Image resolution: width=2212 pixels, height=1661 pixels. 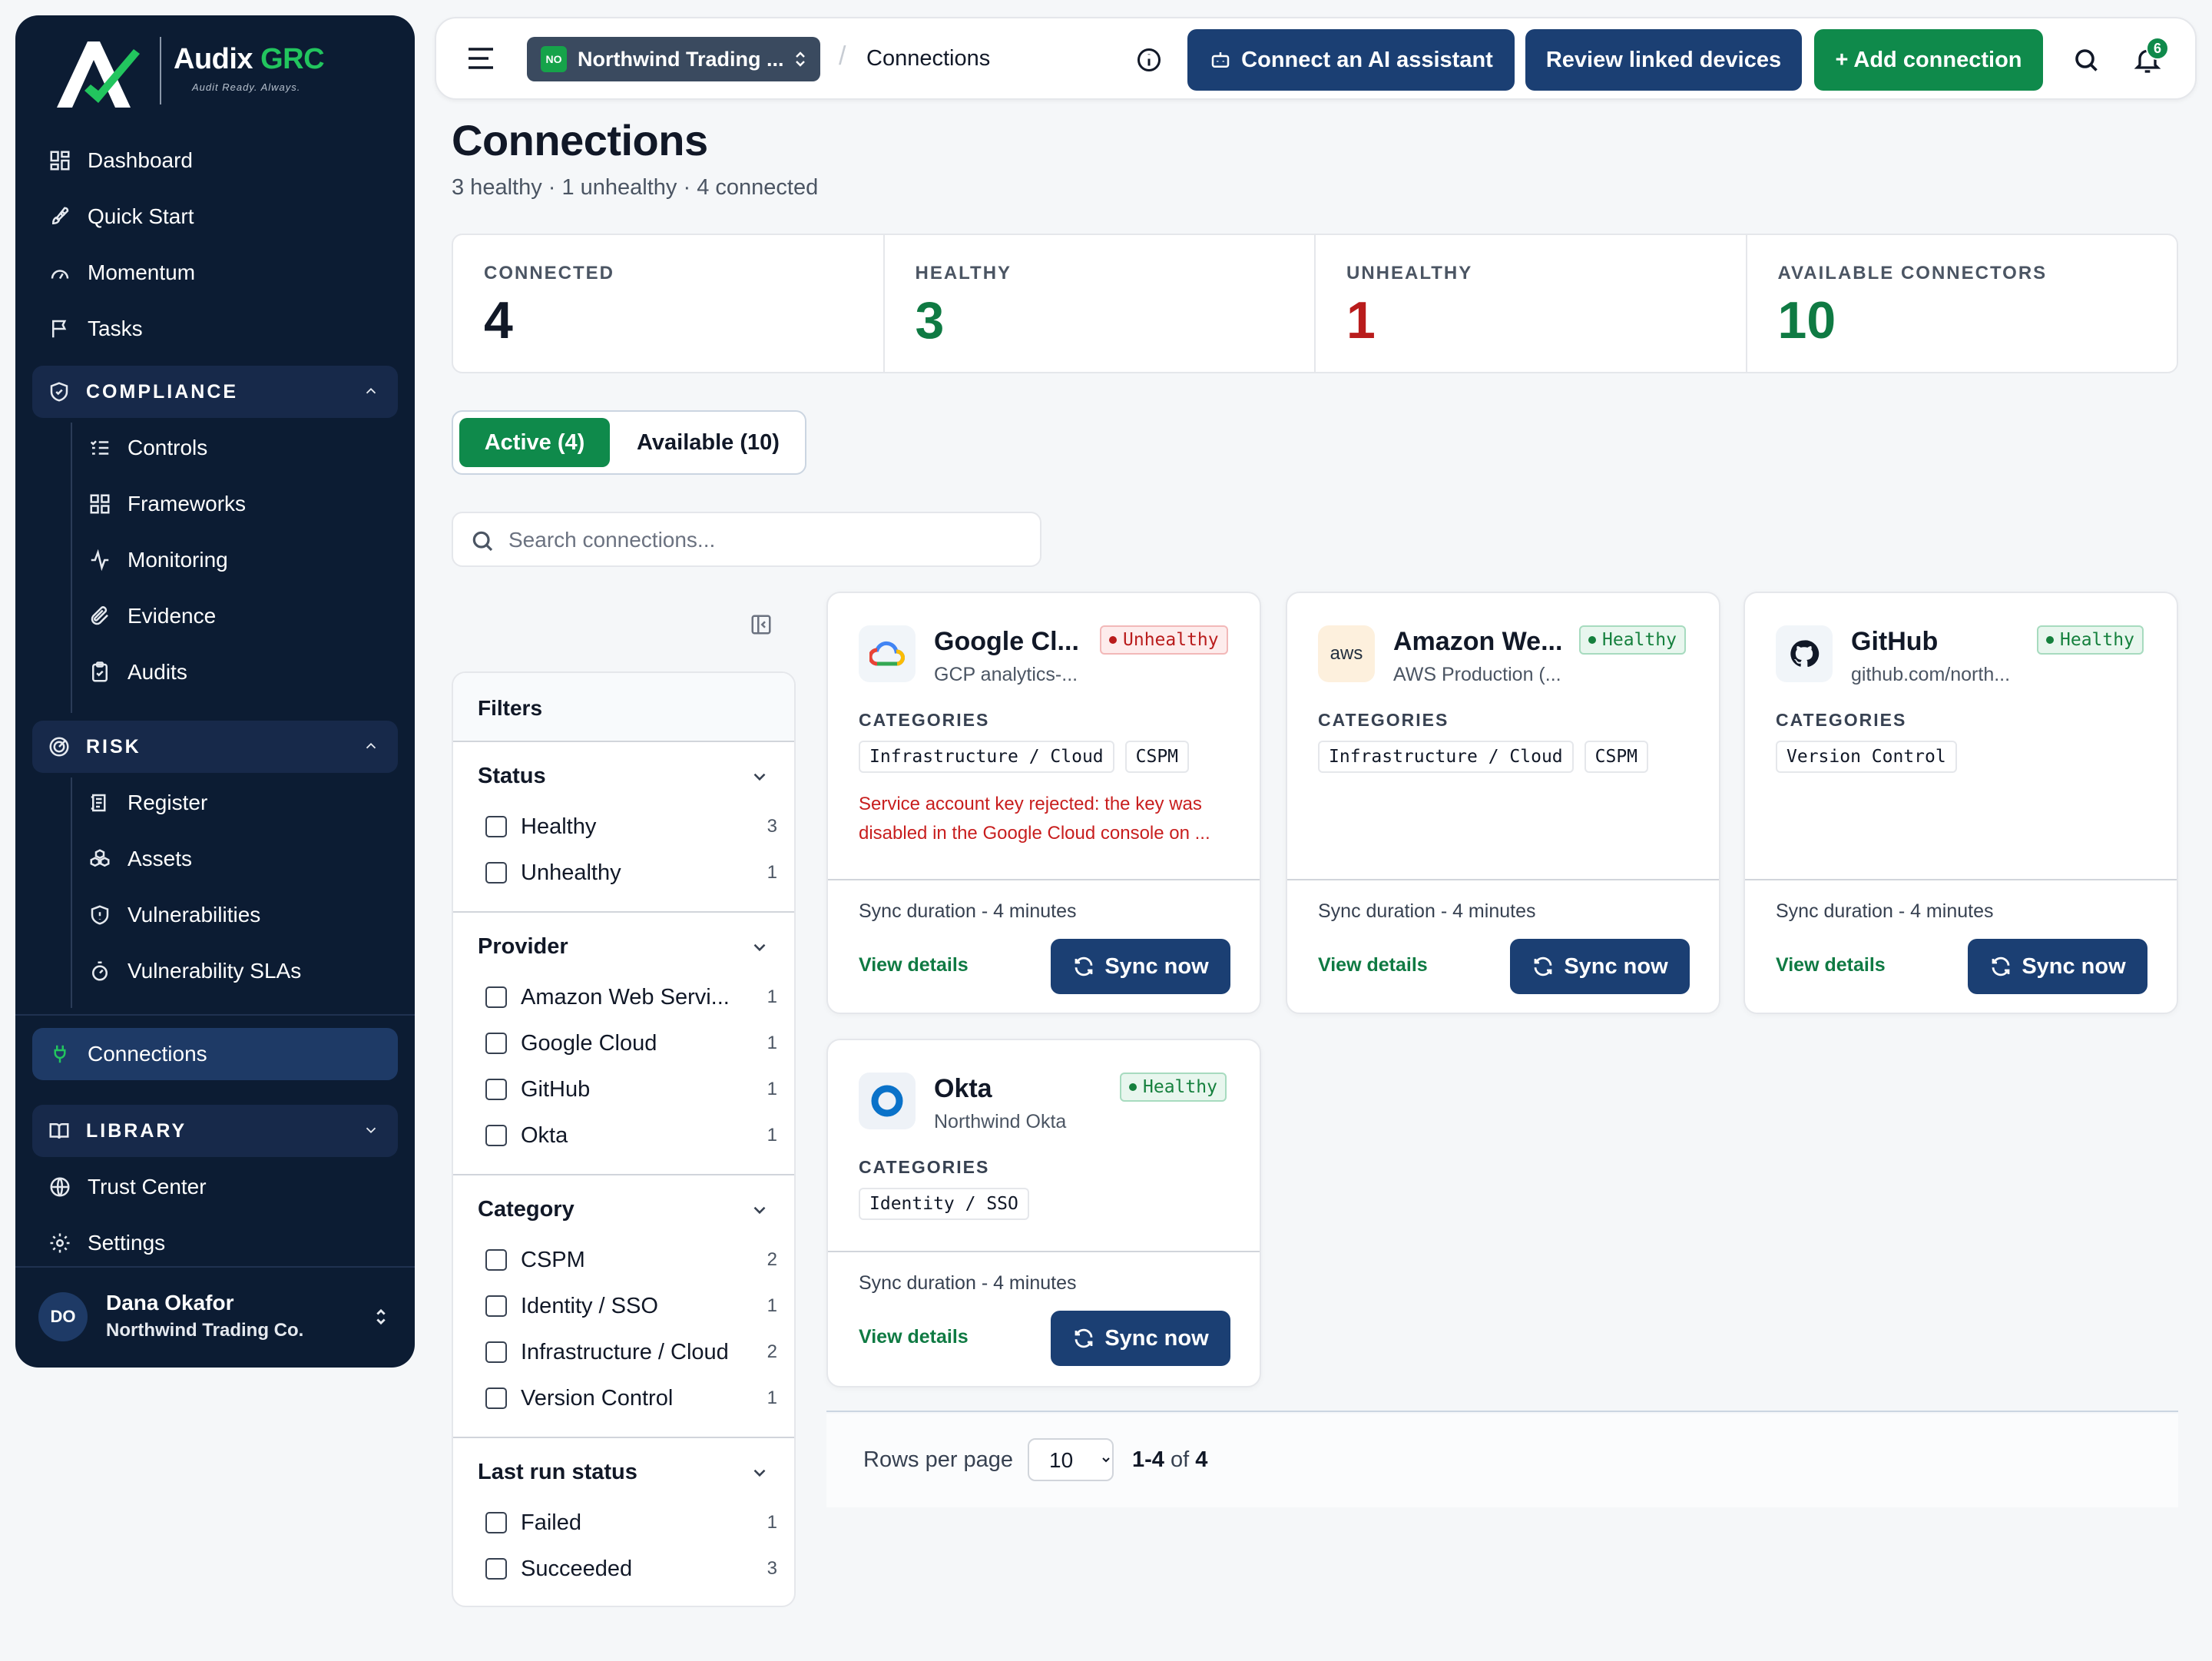 I want to click on sidebar-item-trust-center: Trust Center, so click(x=215, y=1187).